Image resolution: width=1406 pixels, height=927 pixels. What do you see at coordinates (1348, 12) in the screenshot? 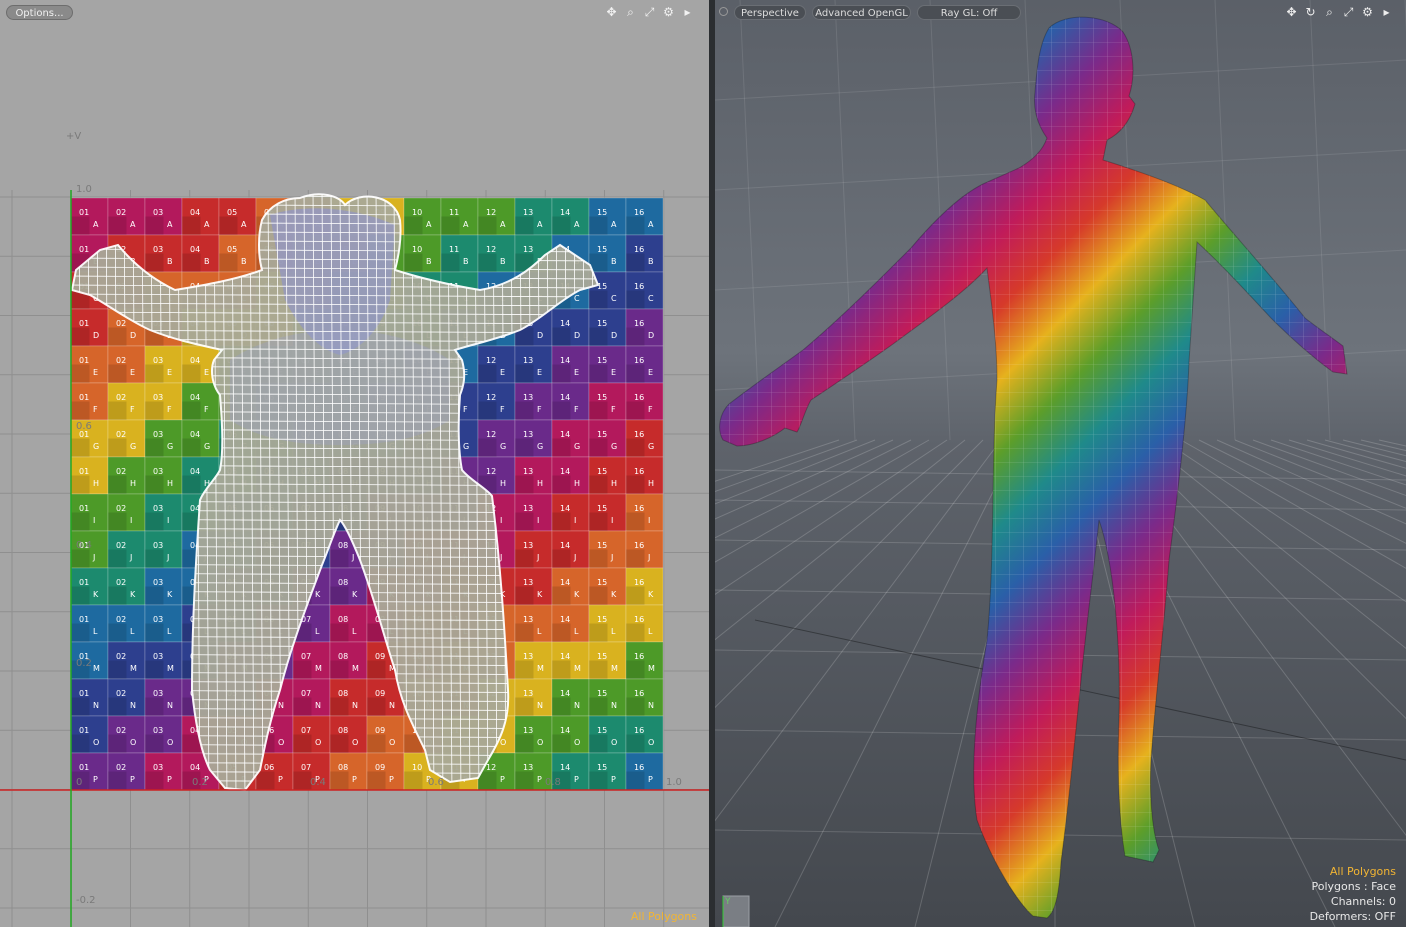
I see `fit-icon: ⤢` at bounding box center [1348, 12].